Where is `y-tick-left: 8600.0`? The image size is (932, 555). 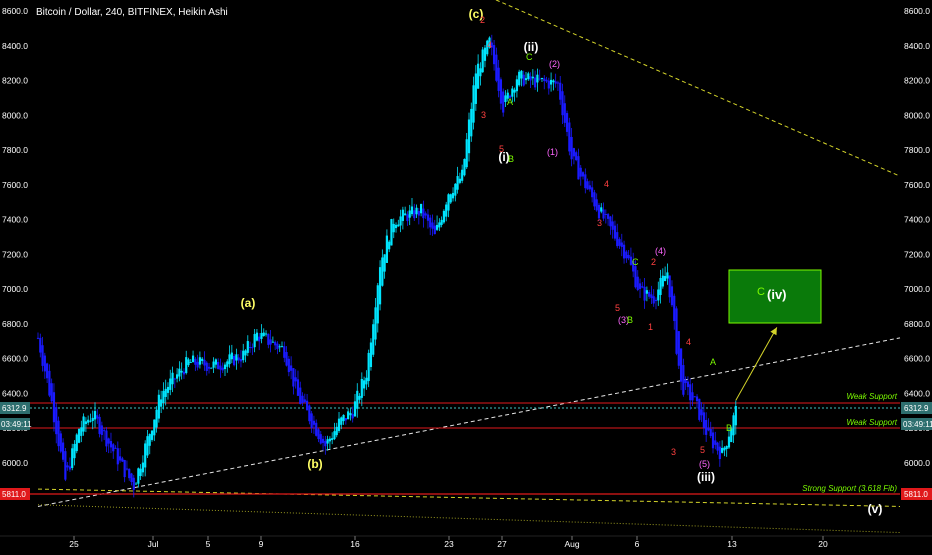 y-tick-left: 8600.0 is located at coordinates (15, 11).